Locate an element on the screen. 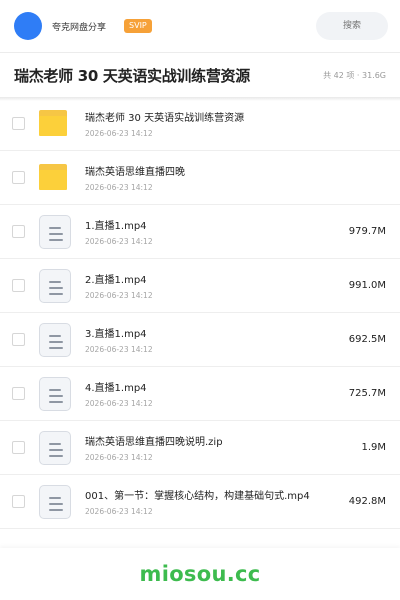 The image size is (400, 600). file-row: 瑞杰英语思维直播四晚说明.zip 2026-06-23 14:12 1.9M is located at coordinates (200, 448).